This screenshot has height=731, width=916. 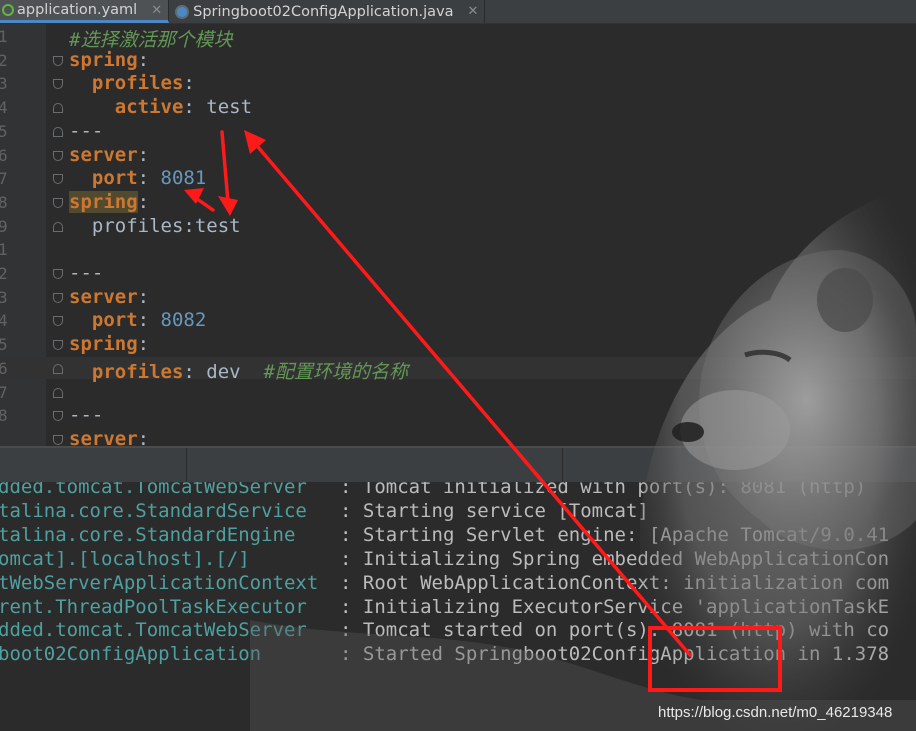 What do you see at coordinates (775, 712) in the screenshot?
I see `watermark-text: https://blog.csdn.net/m0_46219348` at bounding box center [775, 712].